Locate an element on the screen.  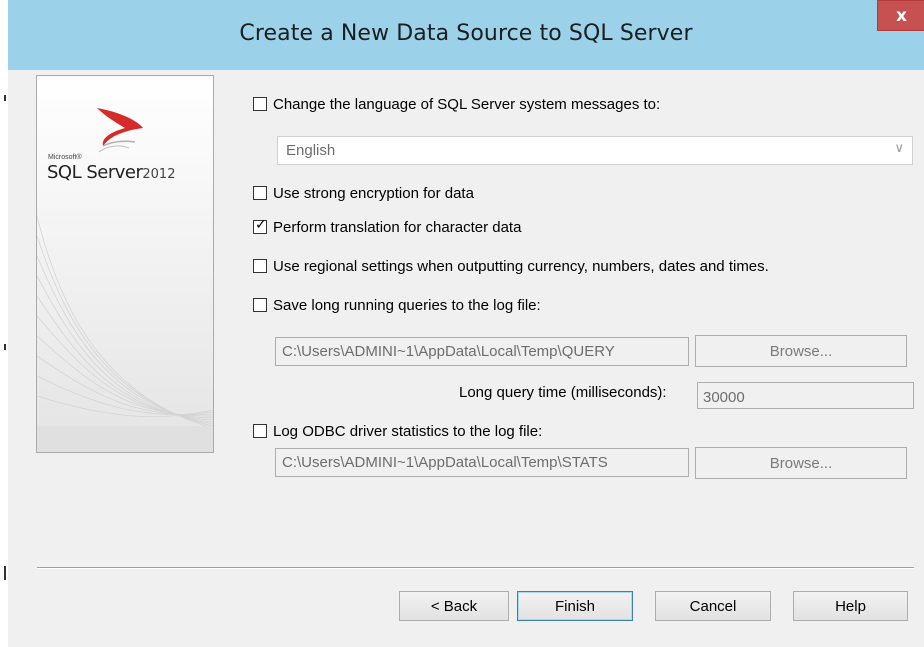
long-query-time-label: Long query time (milliseconds): is located at coordinates (563, 392).